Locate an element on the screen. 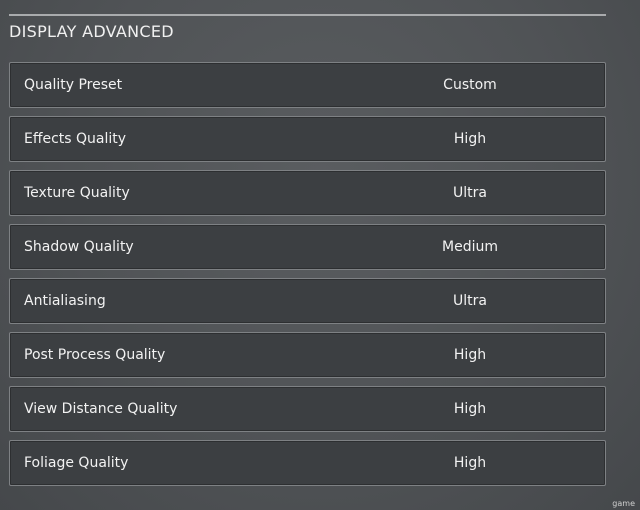  setting-label: Quality Preset is located at coordinates (73, 85).